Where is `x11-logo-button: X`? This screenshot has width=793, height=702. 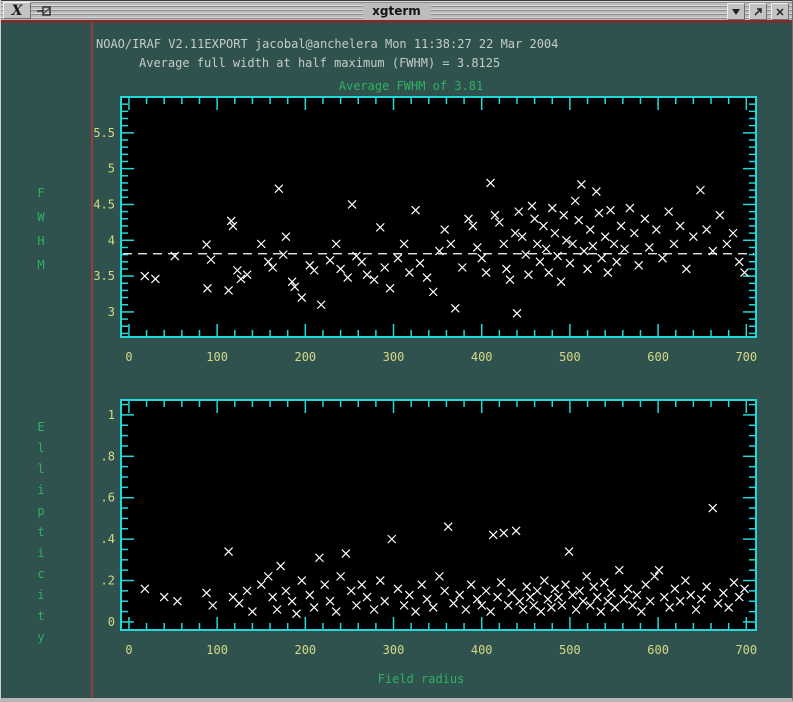 x11-logo-button: X is located at coordinates (17, 10).